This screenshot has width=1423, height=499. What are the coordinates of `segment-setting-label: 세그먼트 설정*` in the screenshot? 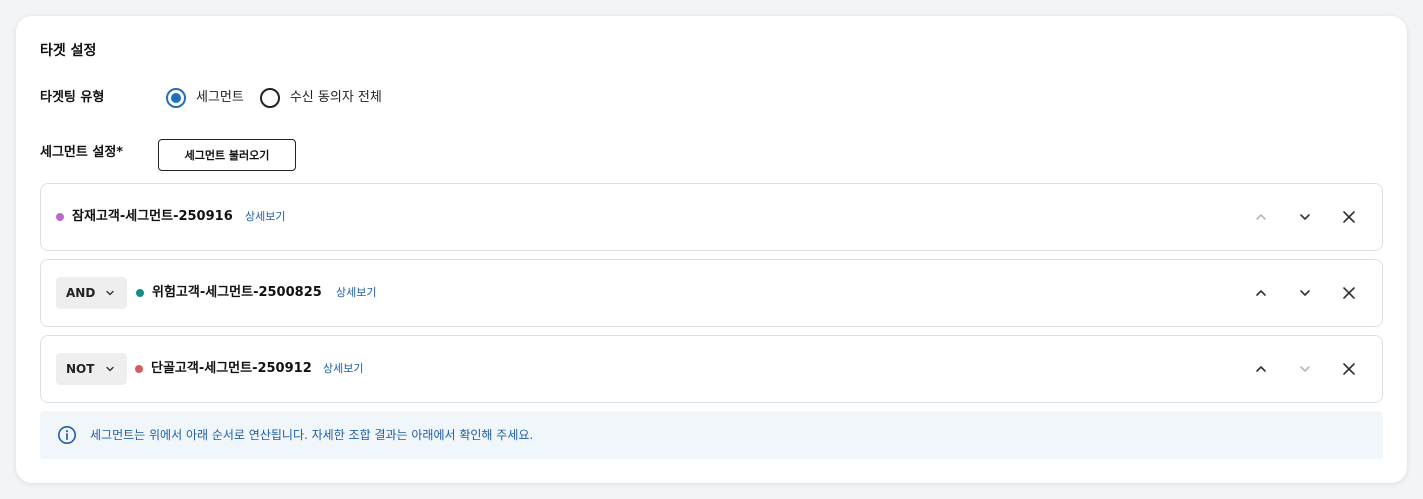 It's located at (82, 152).